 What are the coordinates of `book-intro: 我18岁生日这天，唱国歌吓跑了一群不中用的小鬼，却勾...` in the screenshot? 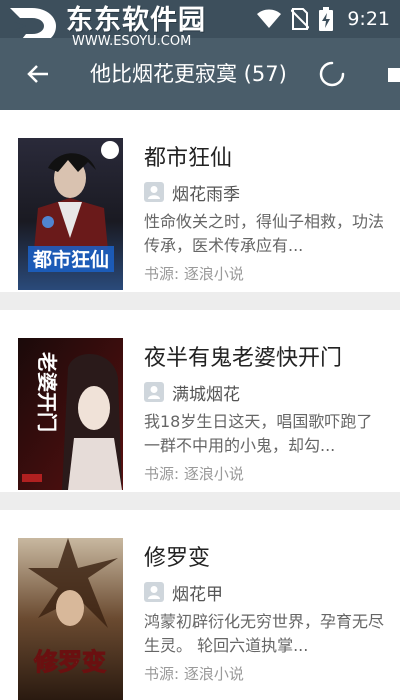 It's located at (258, 433).